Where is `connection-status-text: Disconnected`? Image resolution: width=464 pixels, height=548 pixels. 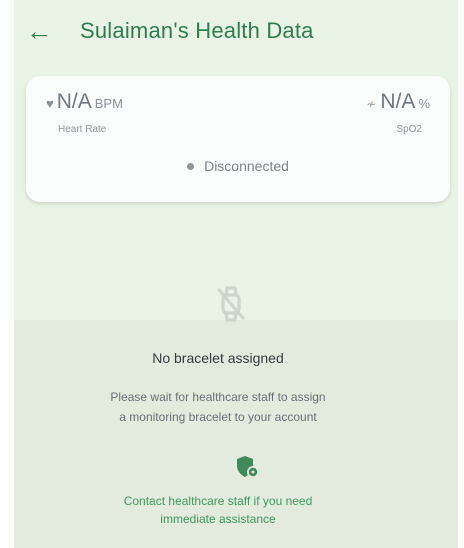
connection-status-text: Disconnected is located at coordinates (246, 166).